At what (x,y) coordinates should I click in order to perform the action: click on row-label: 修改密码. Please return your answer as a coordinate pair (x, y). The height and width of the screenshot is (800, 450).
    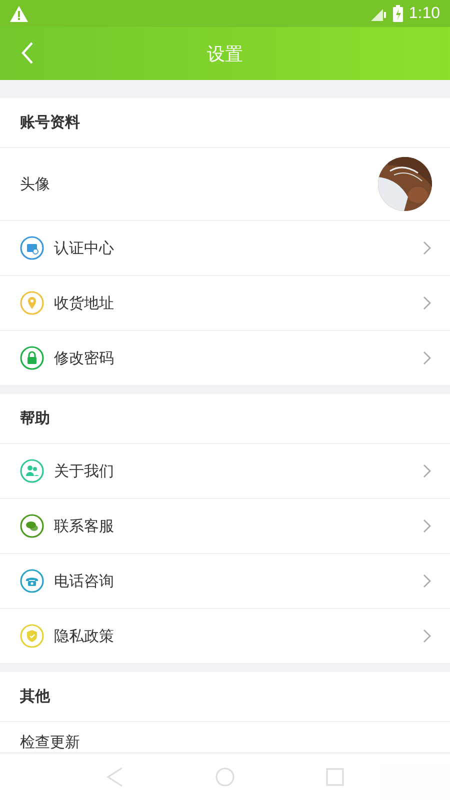
    Looking at the image, I should click on (84, 358).